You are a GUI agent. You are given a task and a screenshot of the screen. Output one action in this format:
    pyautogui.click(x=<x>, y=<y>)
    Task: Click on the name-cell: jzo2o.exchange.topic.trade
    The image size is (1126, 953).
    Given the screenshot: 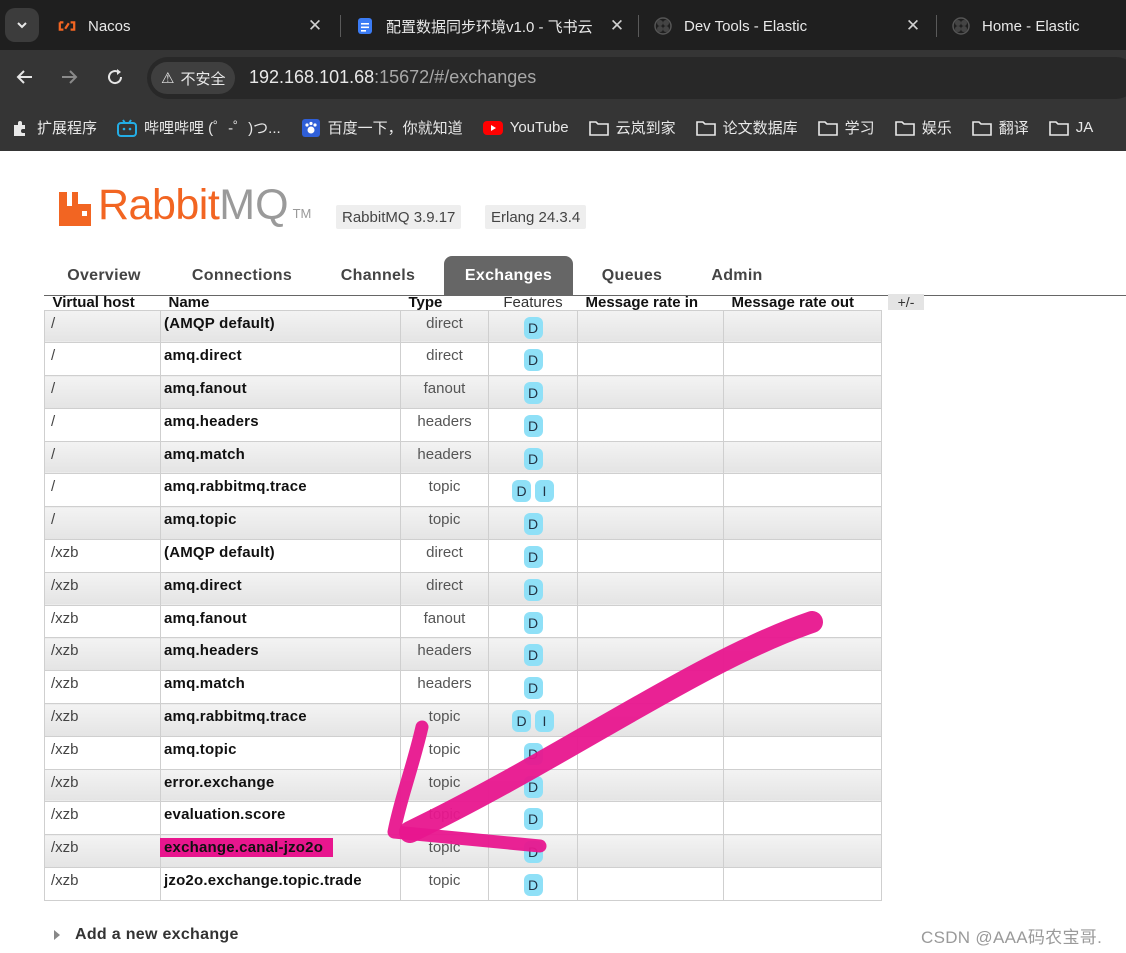 What is the action you would take?
    pyautogui.click(x=280, y=884)
    